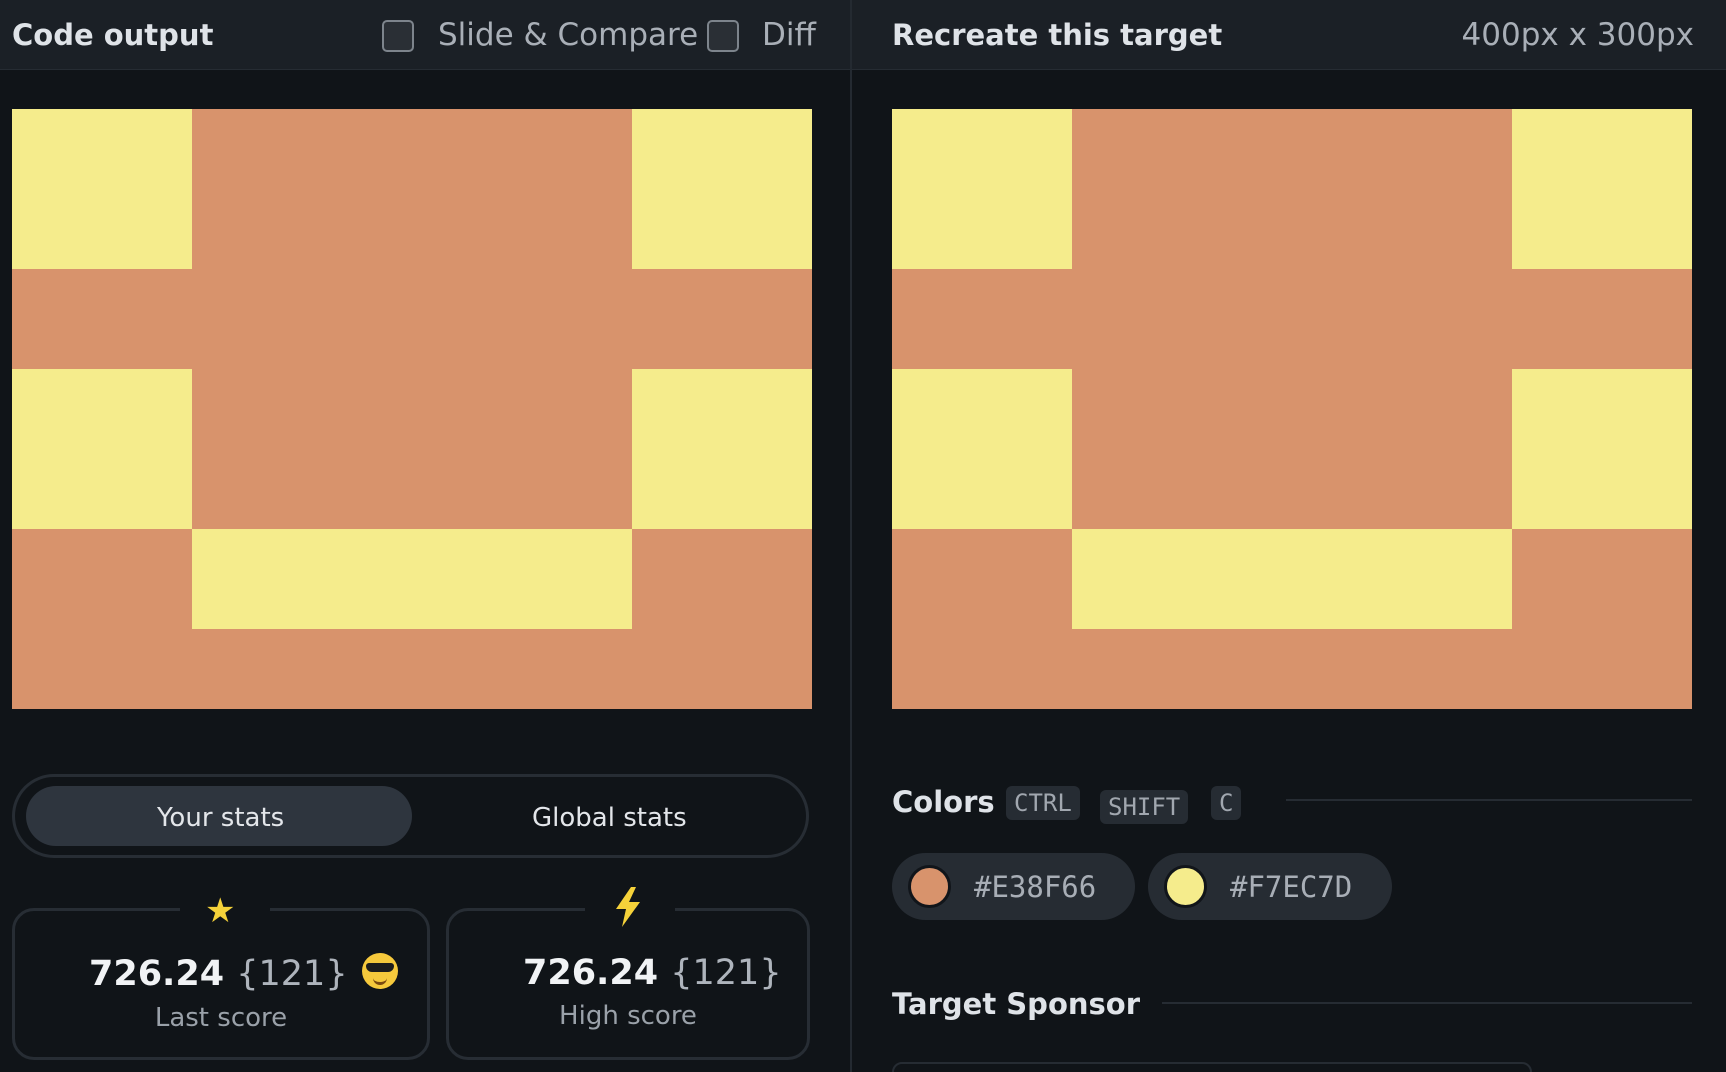 Image resolution: width=1726 pixels, height=1072 pixels. I want to click on color-chip-yellow: #F7EC7D, so click(1270, 886).